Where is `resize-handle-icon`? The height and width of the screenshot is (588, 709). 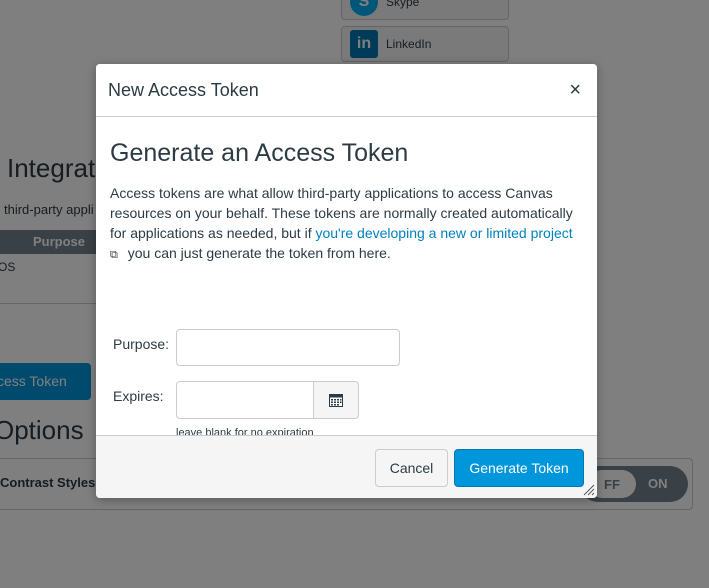 resize-handle-icon is located at coordinates (589, 490).